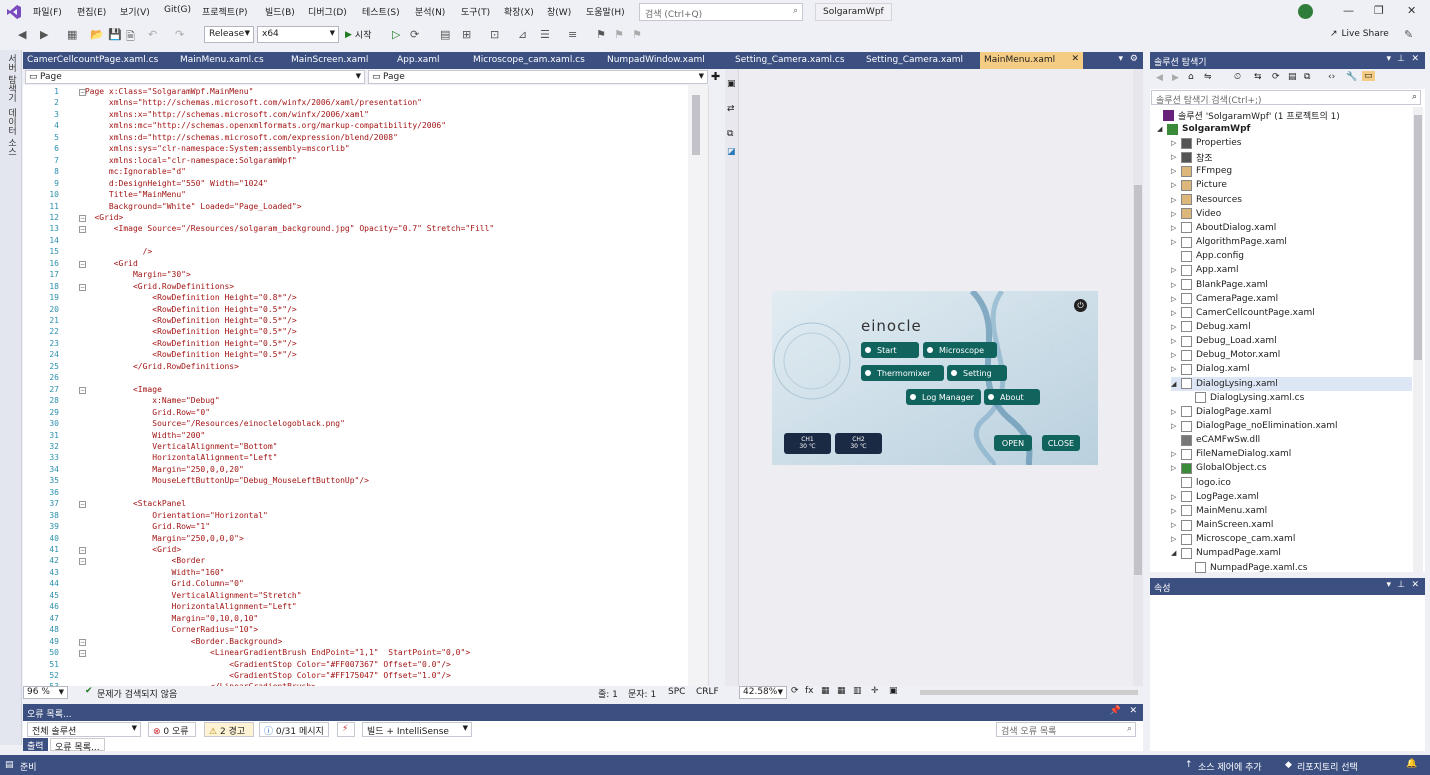 This screenshot has width=1430, height=775. Describe the element at coordinates (1138, 380) in the screenshot. I see `designer-scroll-thumb` at that location.